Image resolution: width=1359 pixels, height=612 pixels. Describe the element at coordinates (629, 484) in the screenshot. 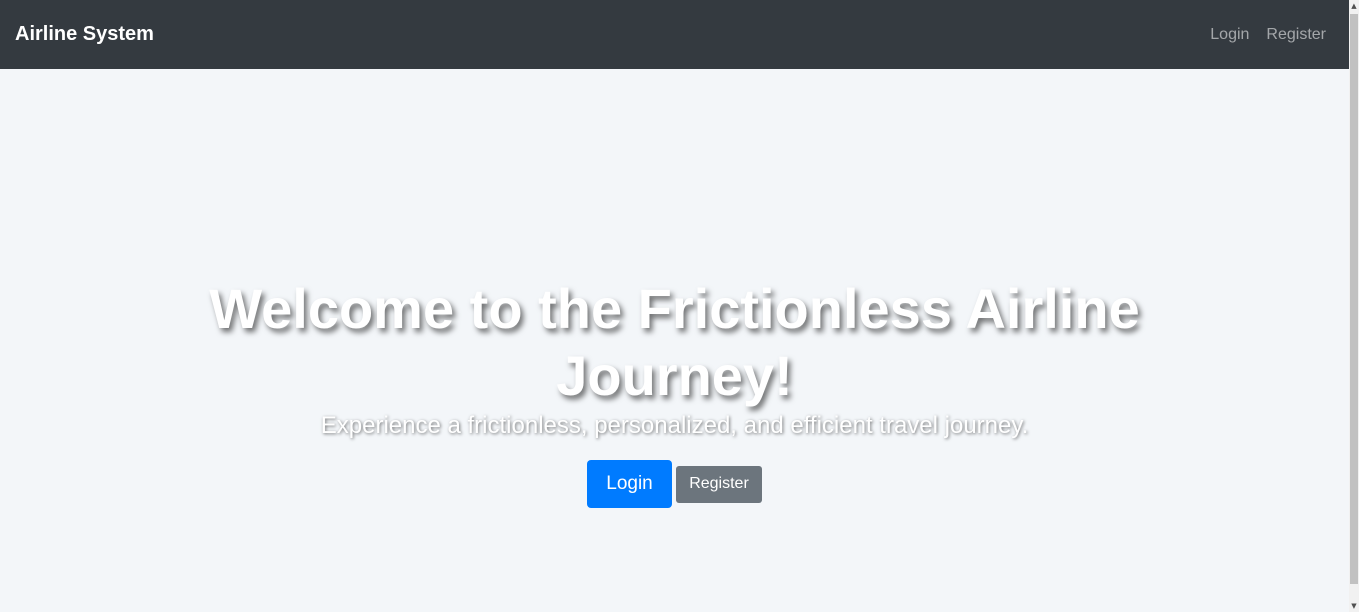

I see `login-button: Login` at that location.